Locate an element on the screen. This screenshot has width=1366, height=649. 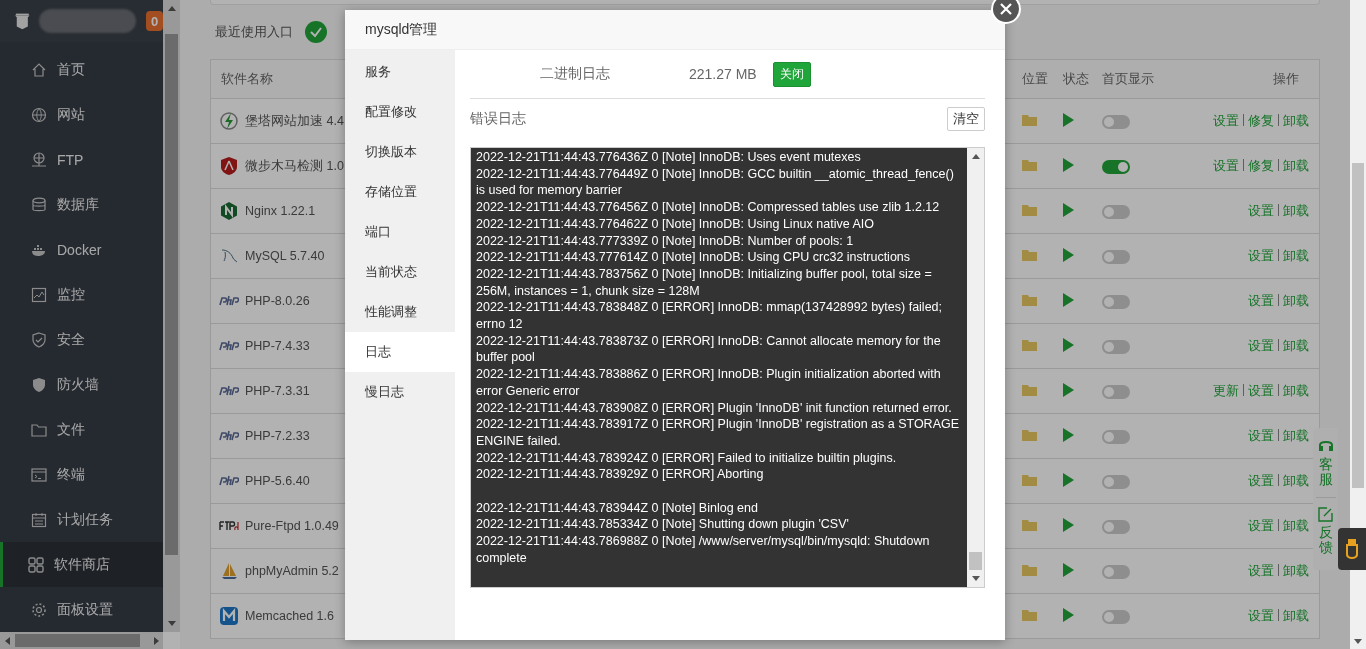
customer-service-link: 客服 is located at coordinates (1325, 472).